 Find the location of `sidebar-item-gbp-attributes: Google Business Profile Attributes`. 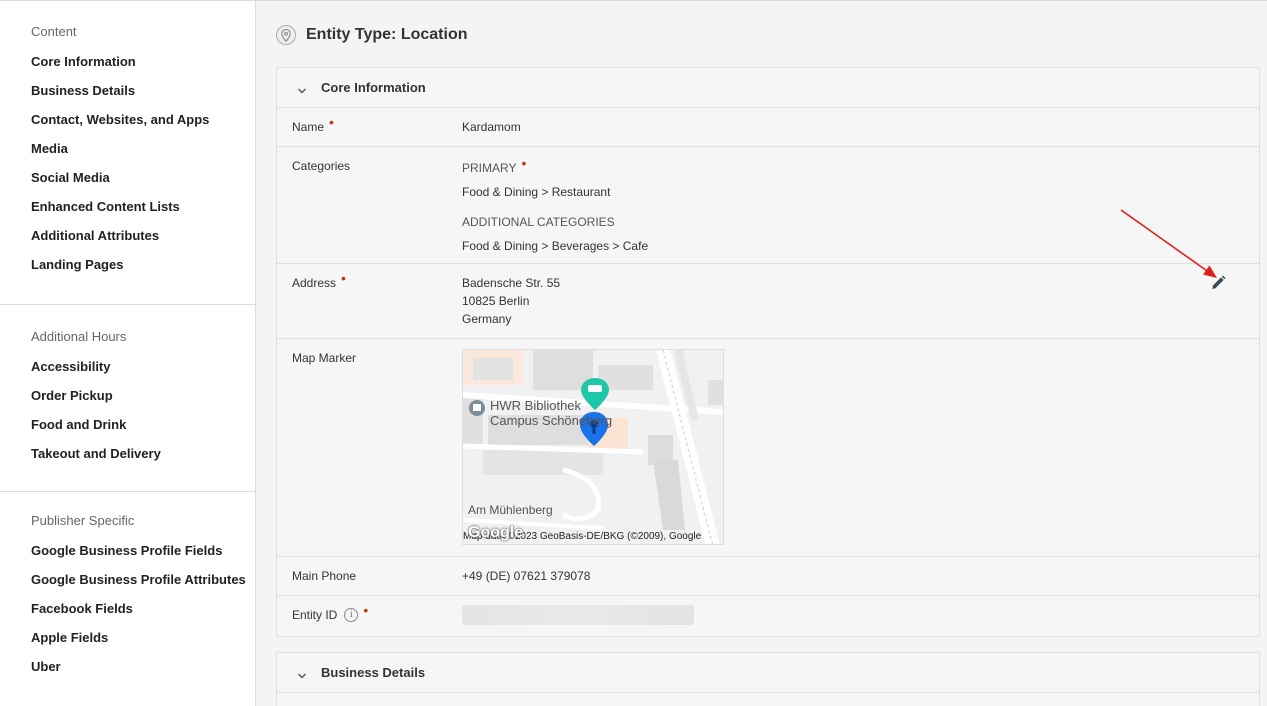

sidebar-item-gbp-attributes: Google Business Profile Attributes is located at coordinates (143, 584).